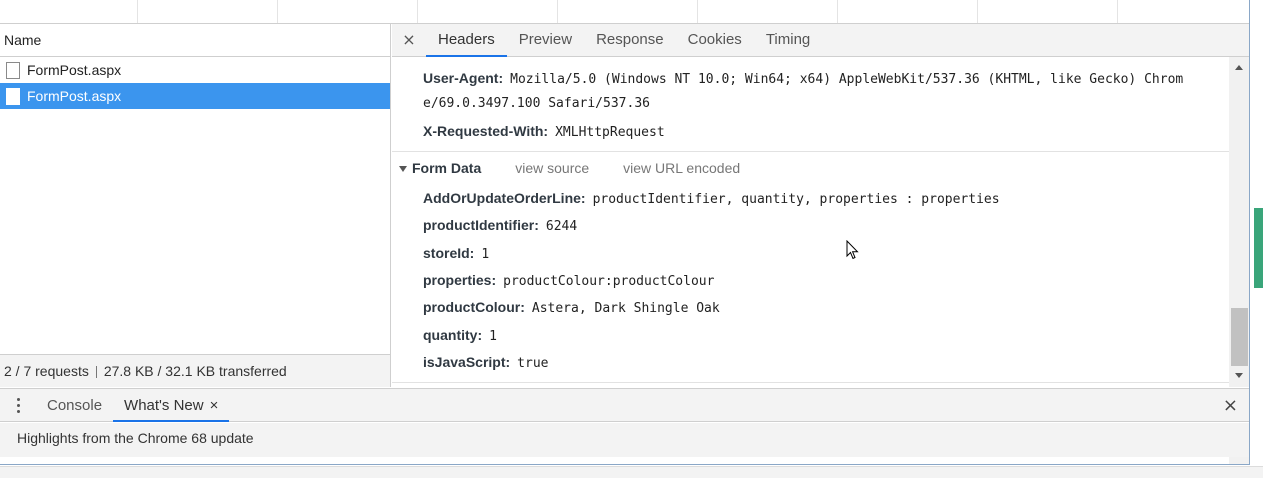 This screenshot has width=1263, height=478. I want to click on header-row-x-requested-with: X-Requested-With: XMLHttpRequest, so click(544, 131).